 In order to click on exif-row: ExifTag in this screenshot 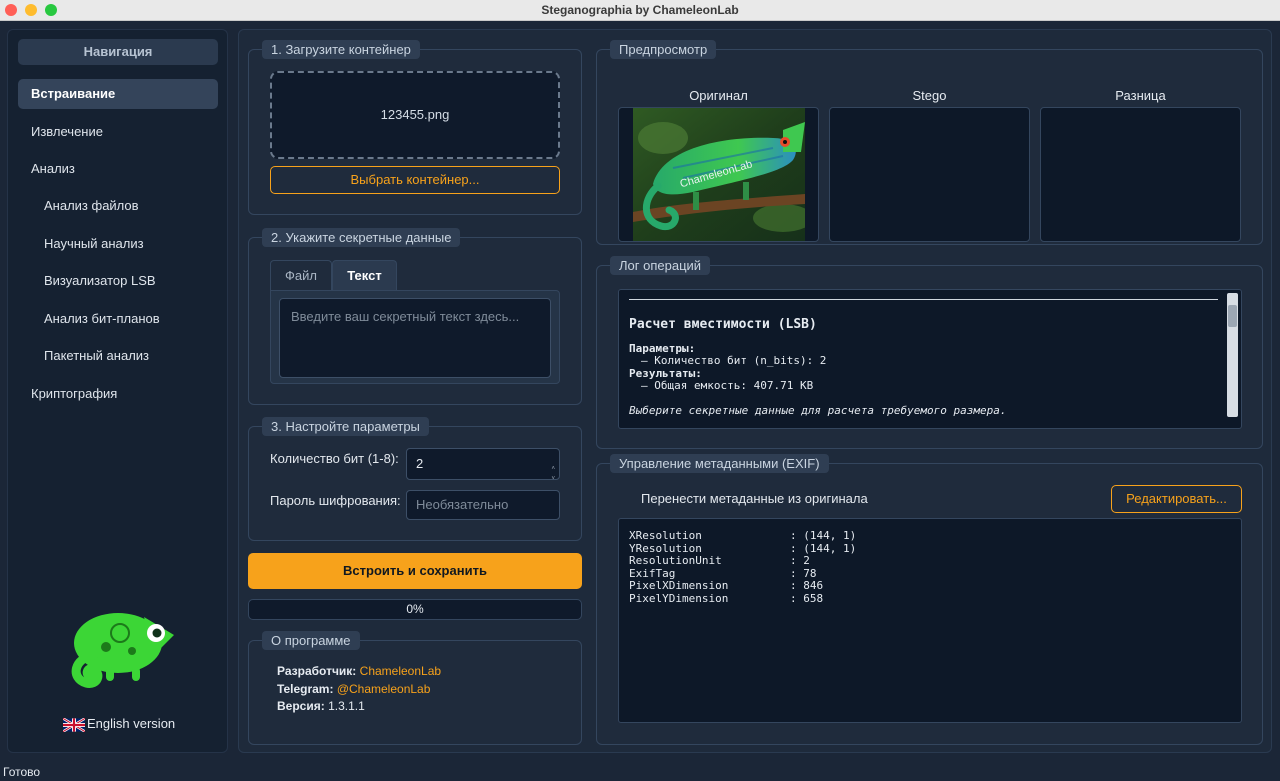, I will do `click(652, 573)`.